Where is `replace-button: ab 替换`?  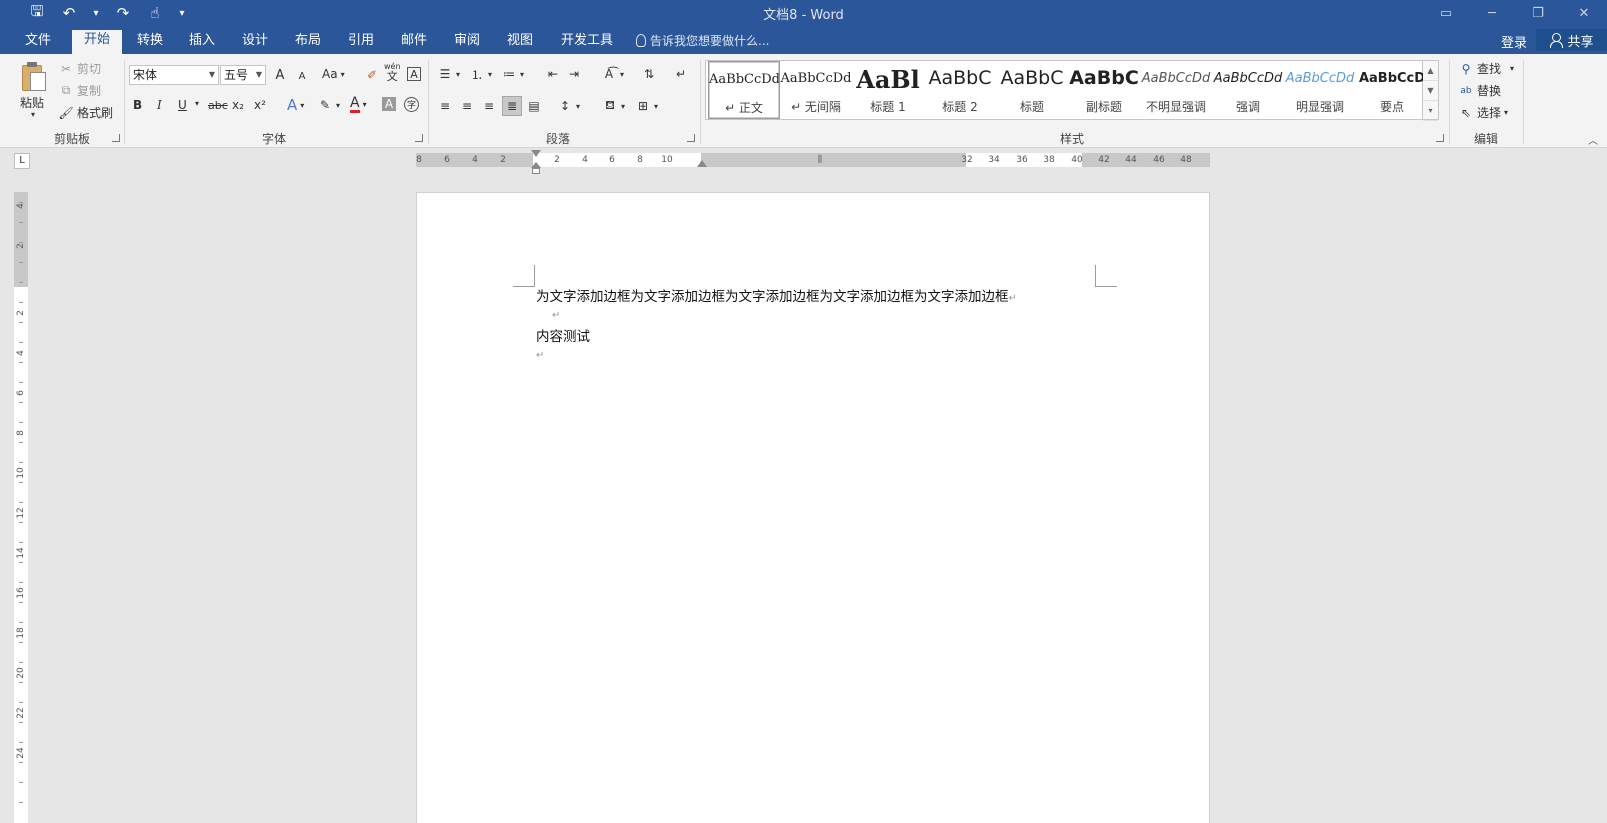
replace-button: ab 替换 is located at coordinates (1479, 90).